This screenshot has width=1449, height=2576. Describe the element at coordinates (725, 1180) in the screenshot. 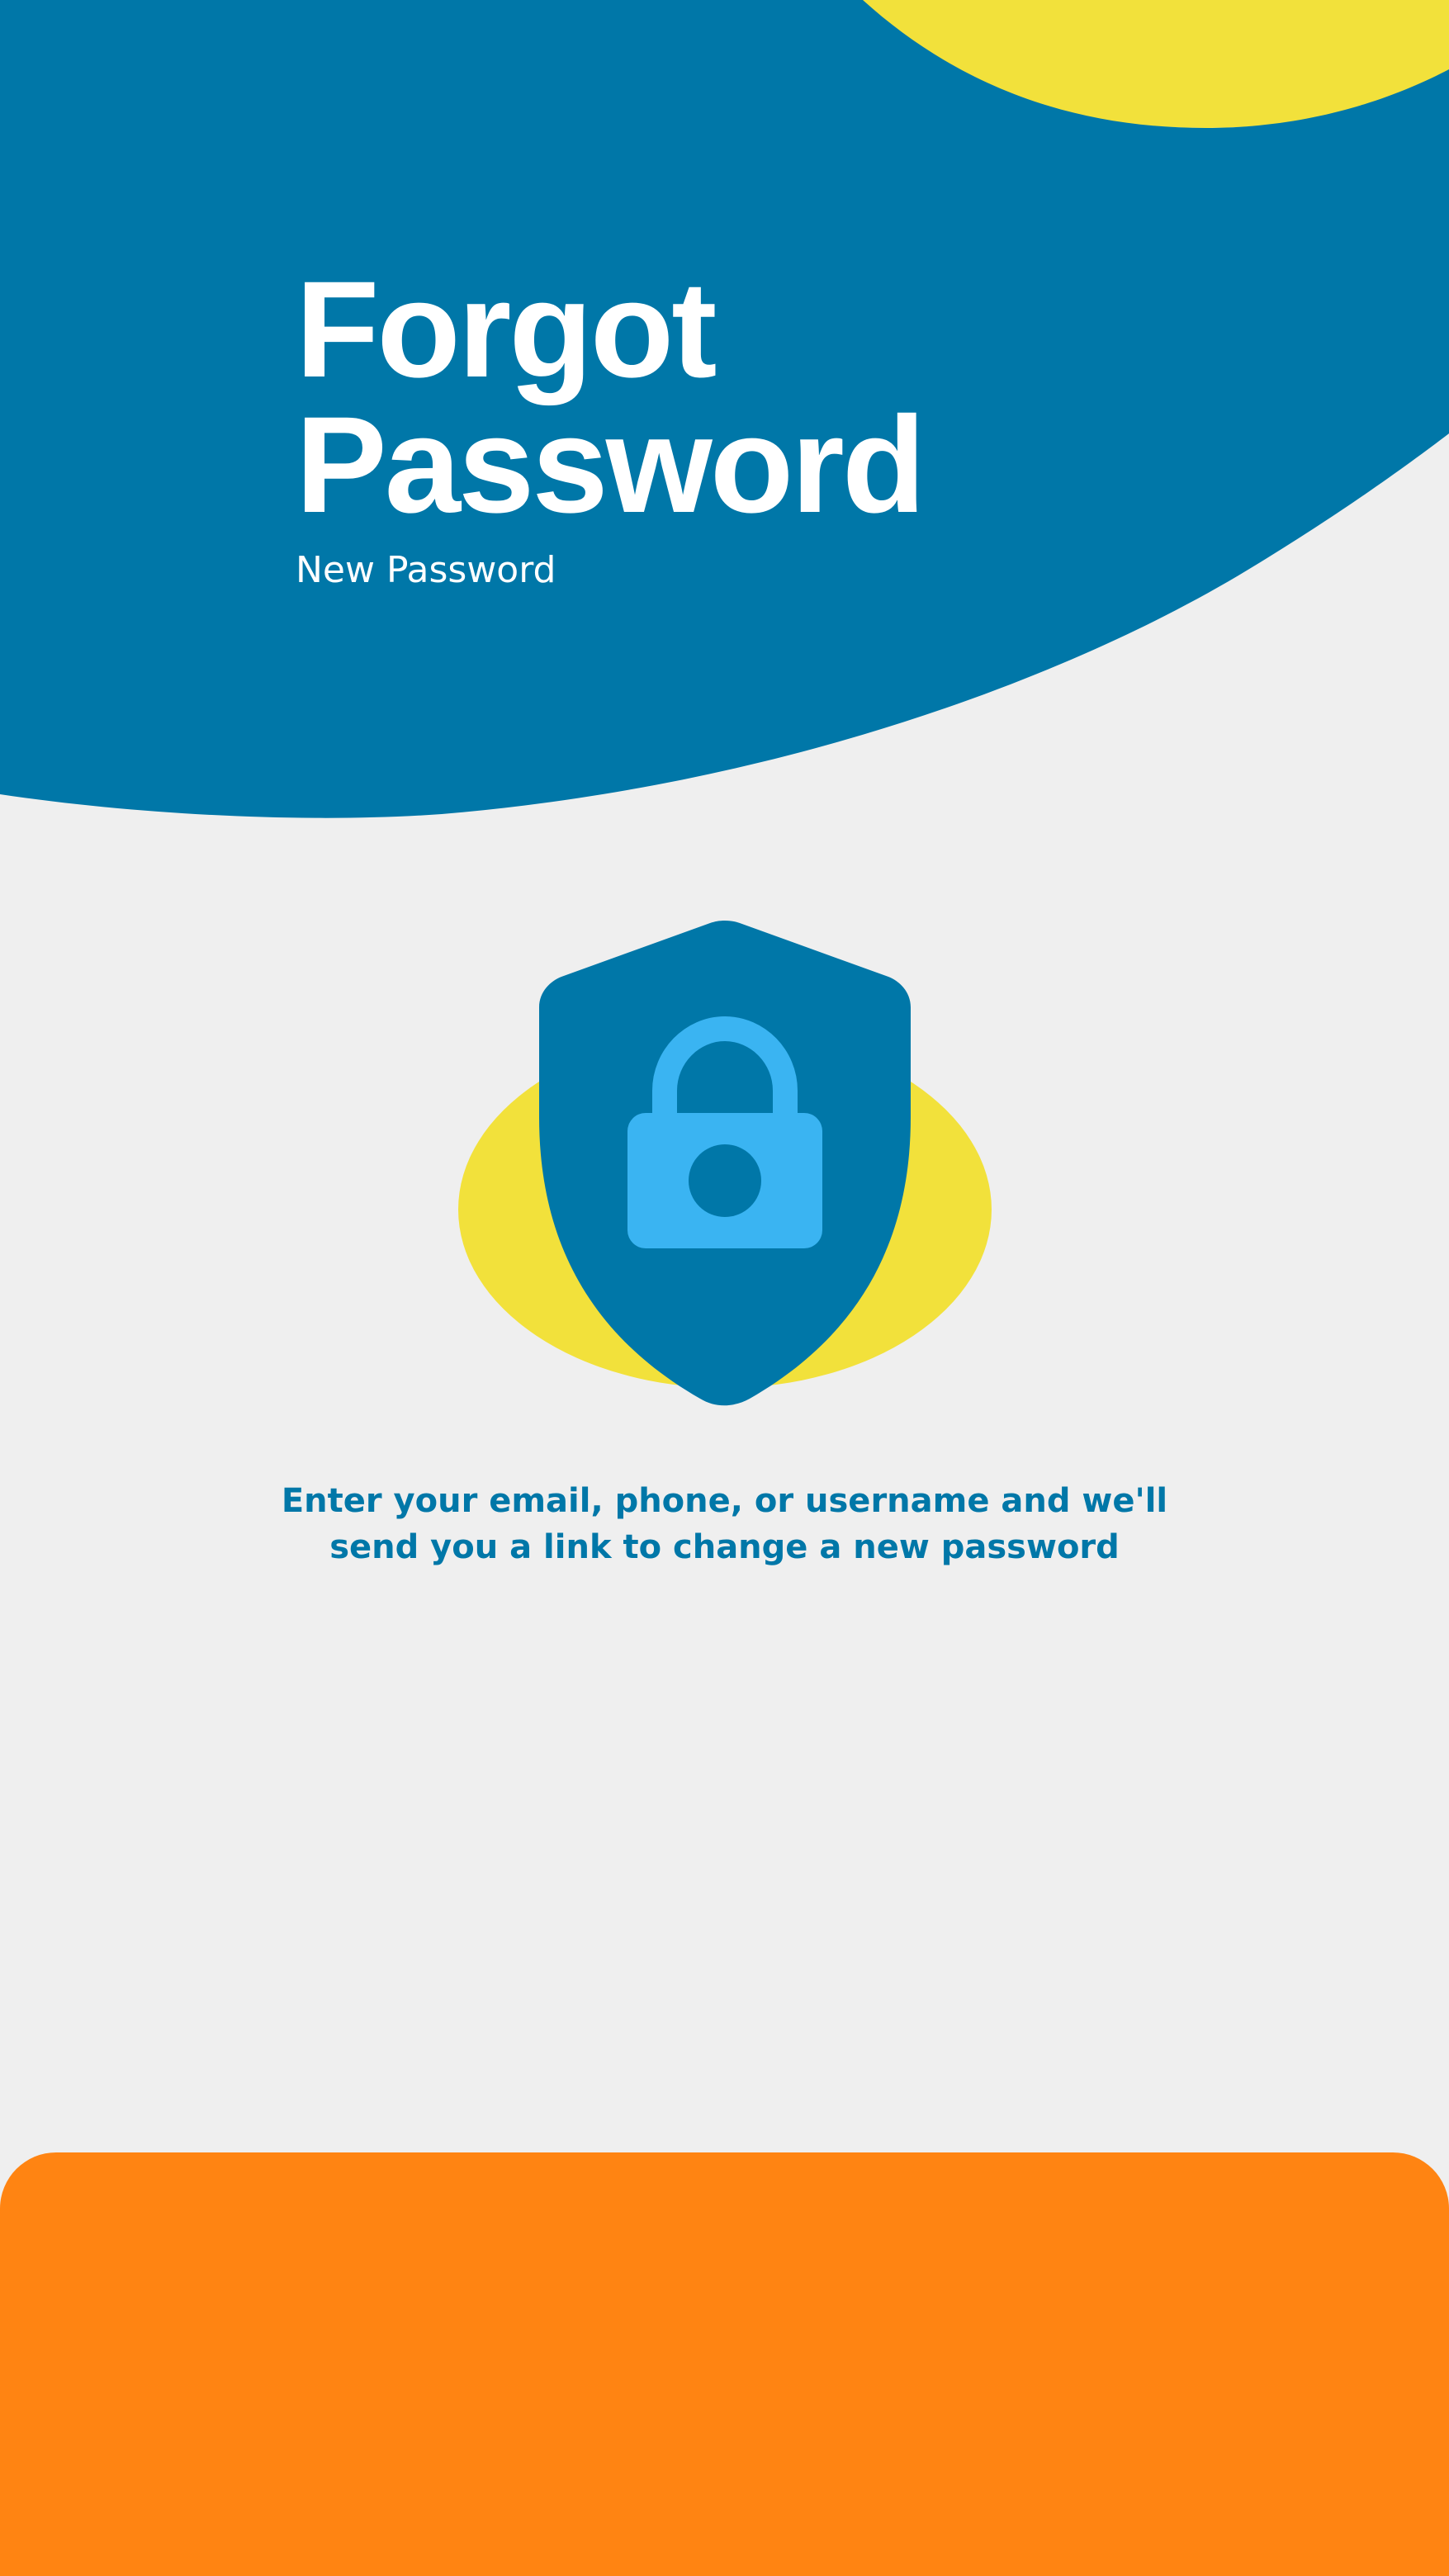

I see `lock-keyhole-icon` at that location.